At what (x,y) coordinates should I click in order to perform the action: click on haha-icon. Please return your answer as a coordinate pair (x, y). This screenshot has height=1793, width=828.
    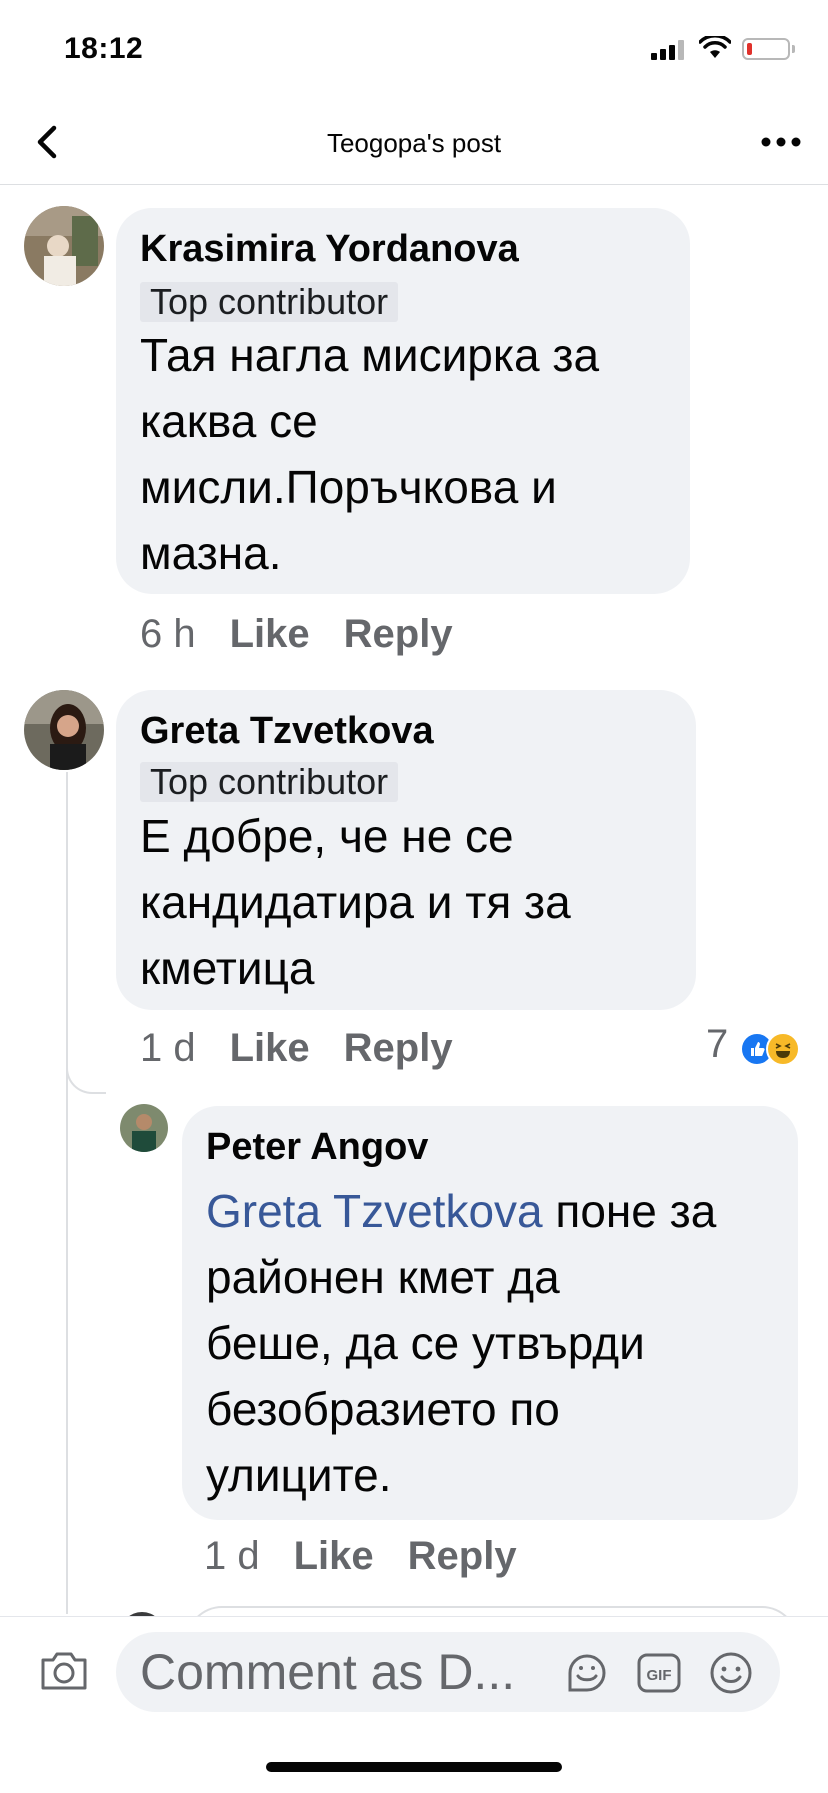
    Looking at the image, I should click on (783, 1049).